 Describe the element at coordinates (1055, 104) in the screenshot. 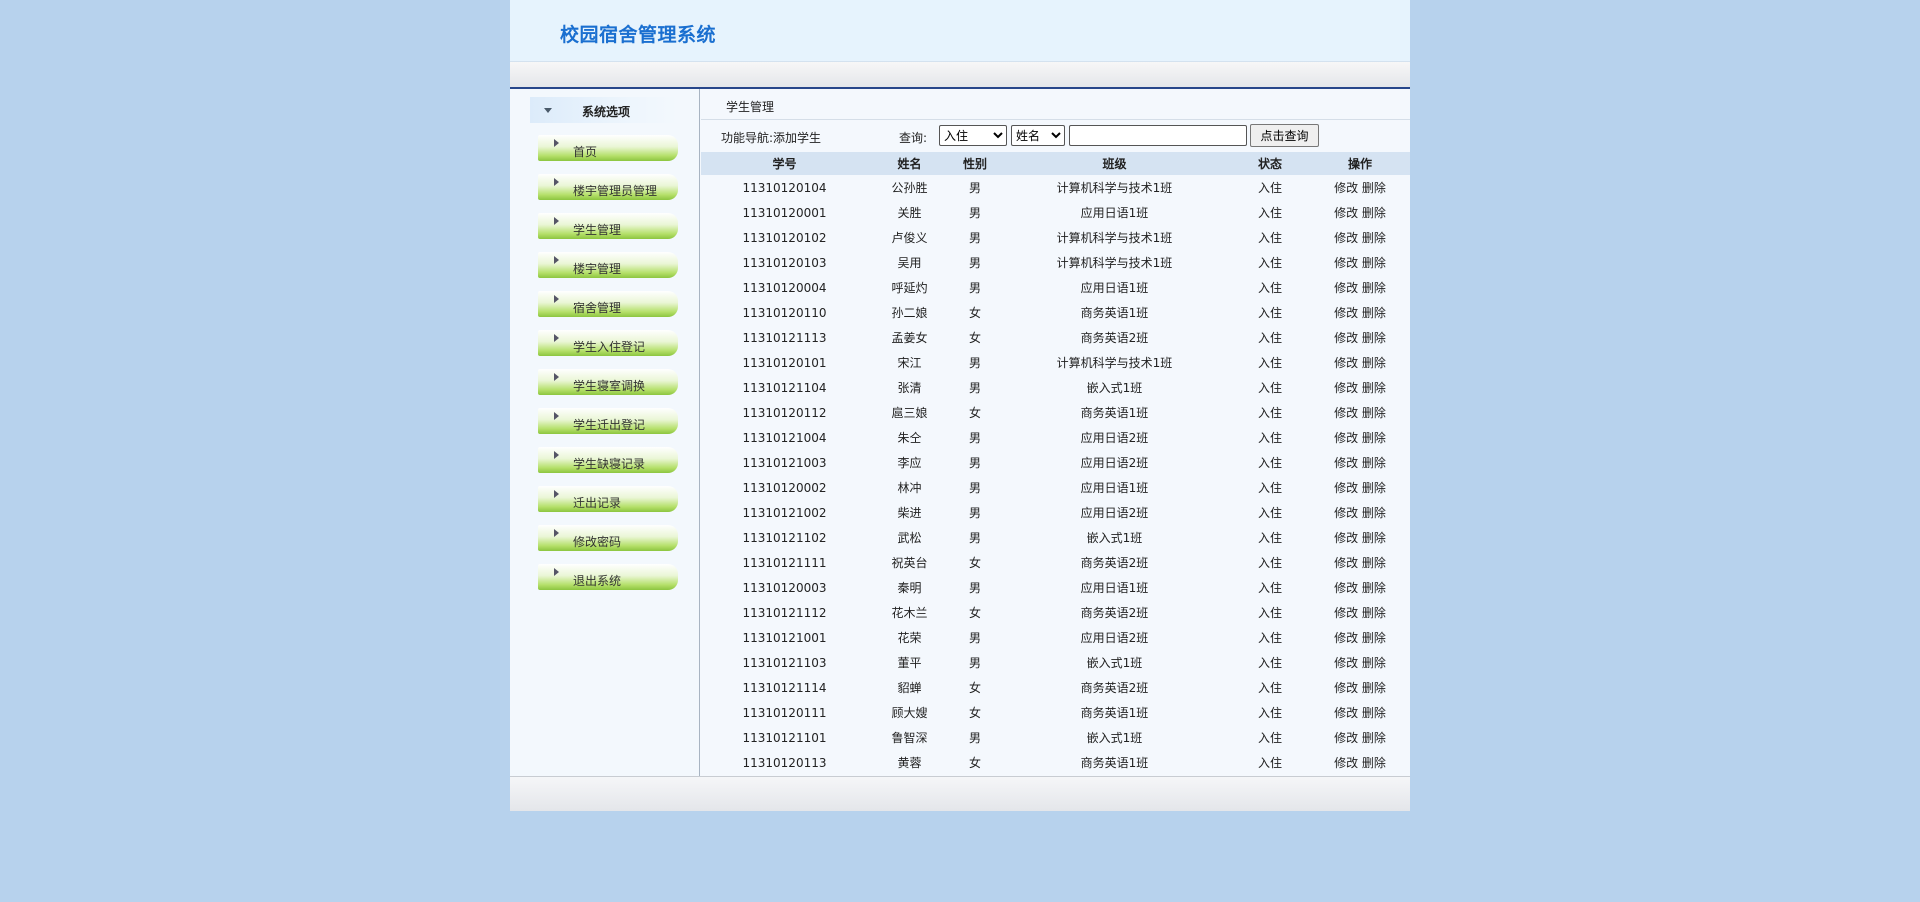

I see `breadcrumb: 学生管理` at that location.